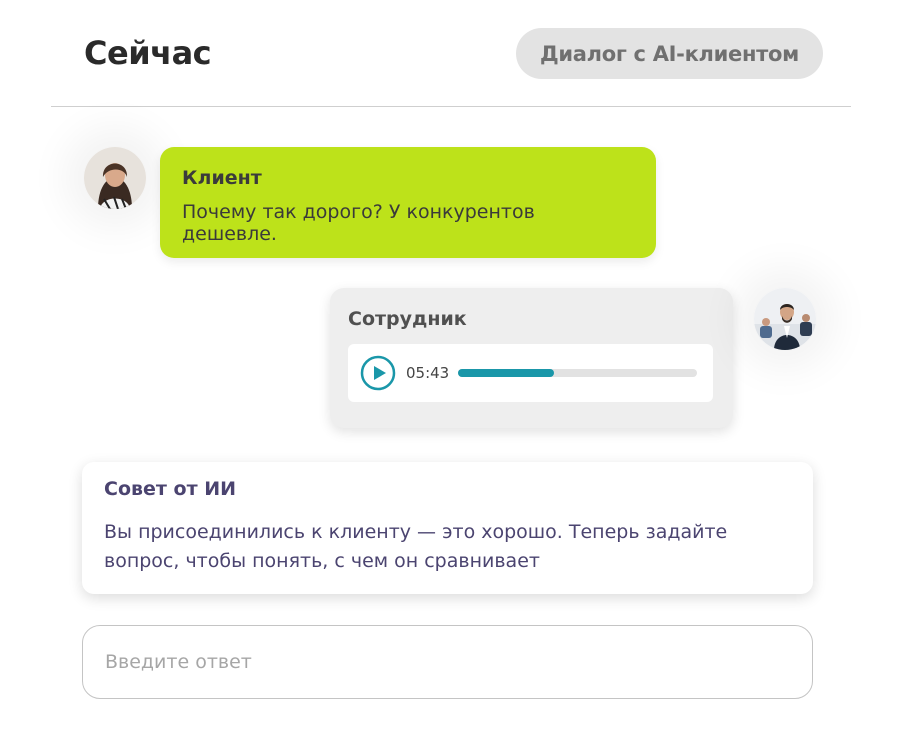  I want to click on audio-progress-fill, so click(506, 373).